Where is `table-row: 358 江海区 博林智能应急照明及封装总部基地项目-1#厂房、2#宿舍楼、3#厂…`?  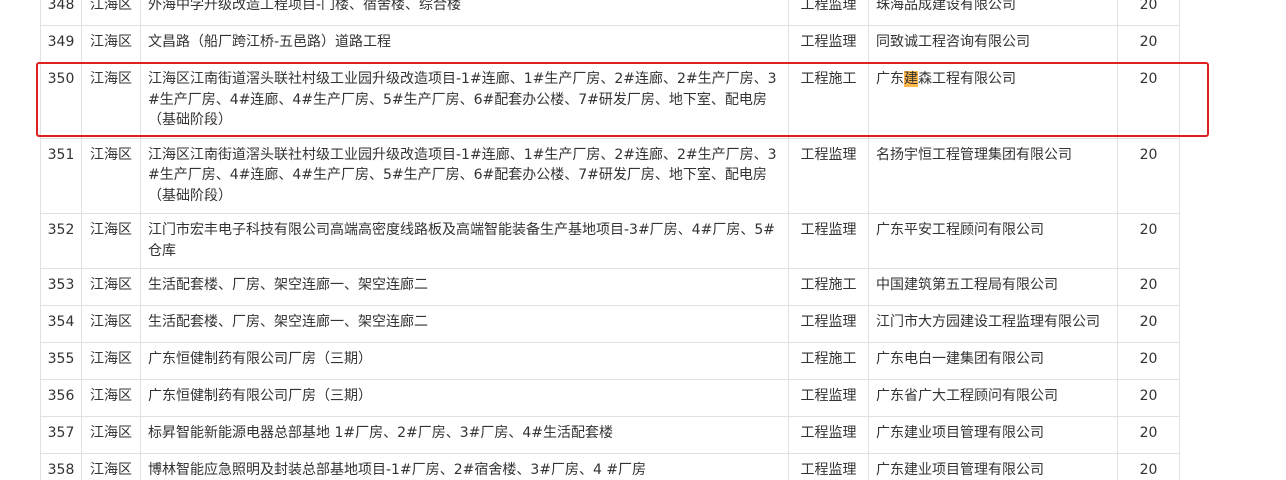 table-row: 358 江海区 博林智能应急照明及封装总部基地项目-1#厂房、2#宿舍楼、3#厂… is located at coordinates (610, 466).